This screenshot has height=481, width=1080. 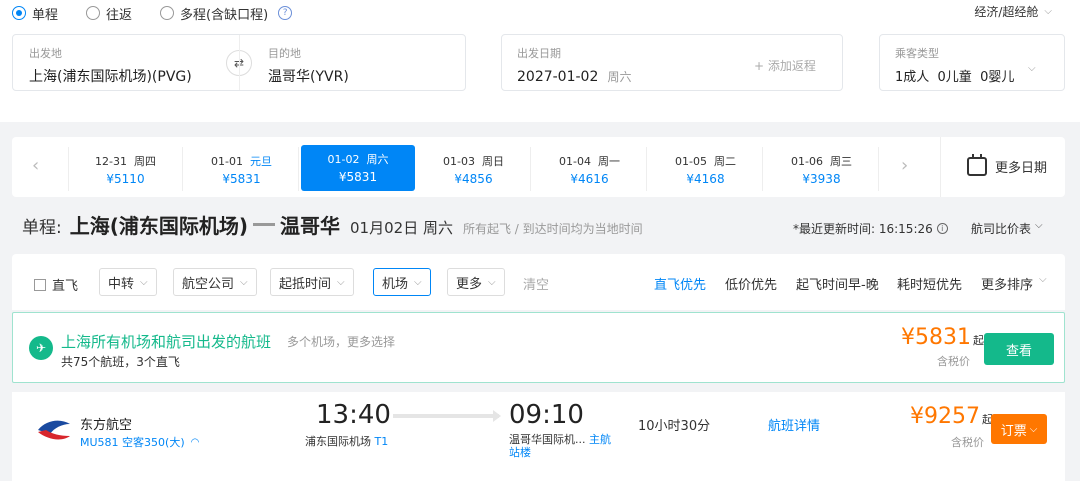 I want to click on filter-label: 机场, so click(x=395, y=284).